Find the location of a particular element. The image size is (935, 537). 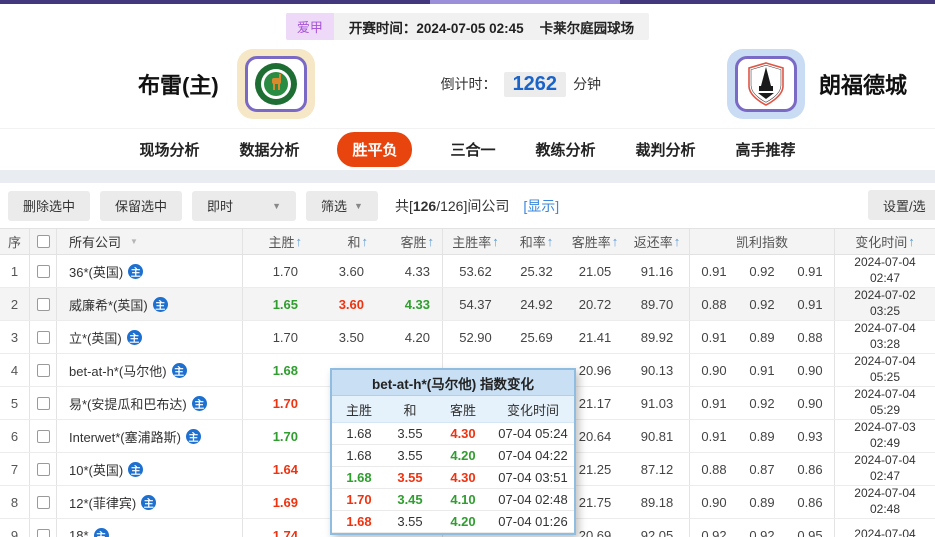

keep-selected-button: 保留选中 is located at coordinates (141, 205).